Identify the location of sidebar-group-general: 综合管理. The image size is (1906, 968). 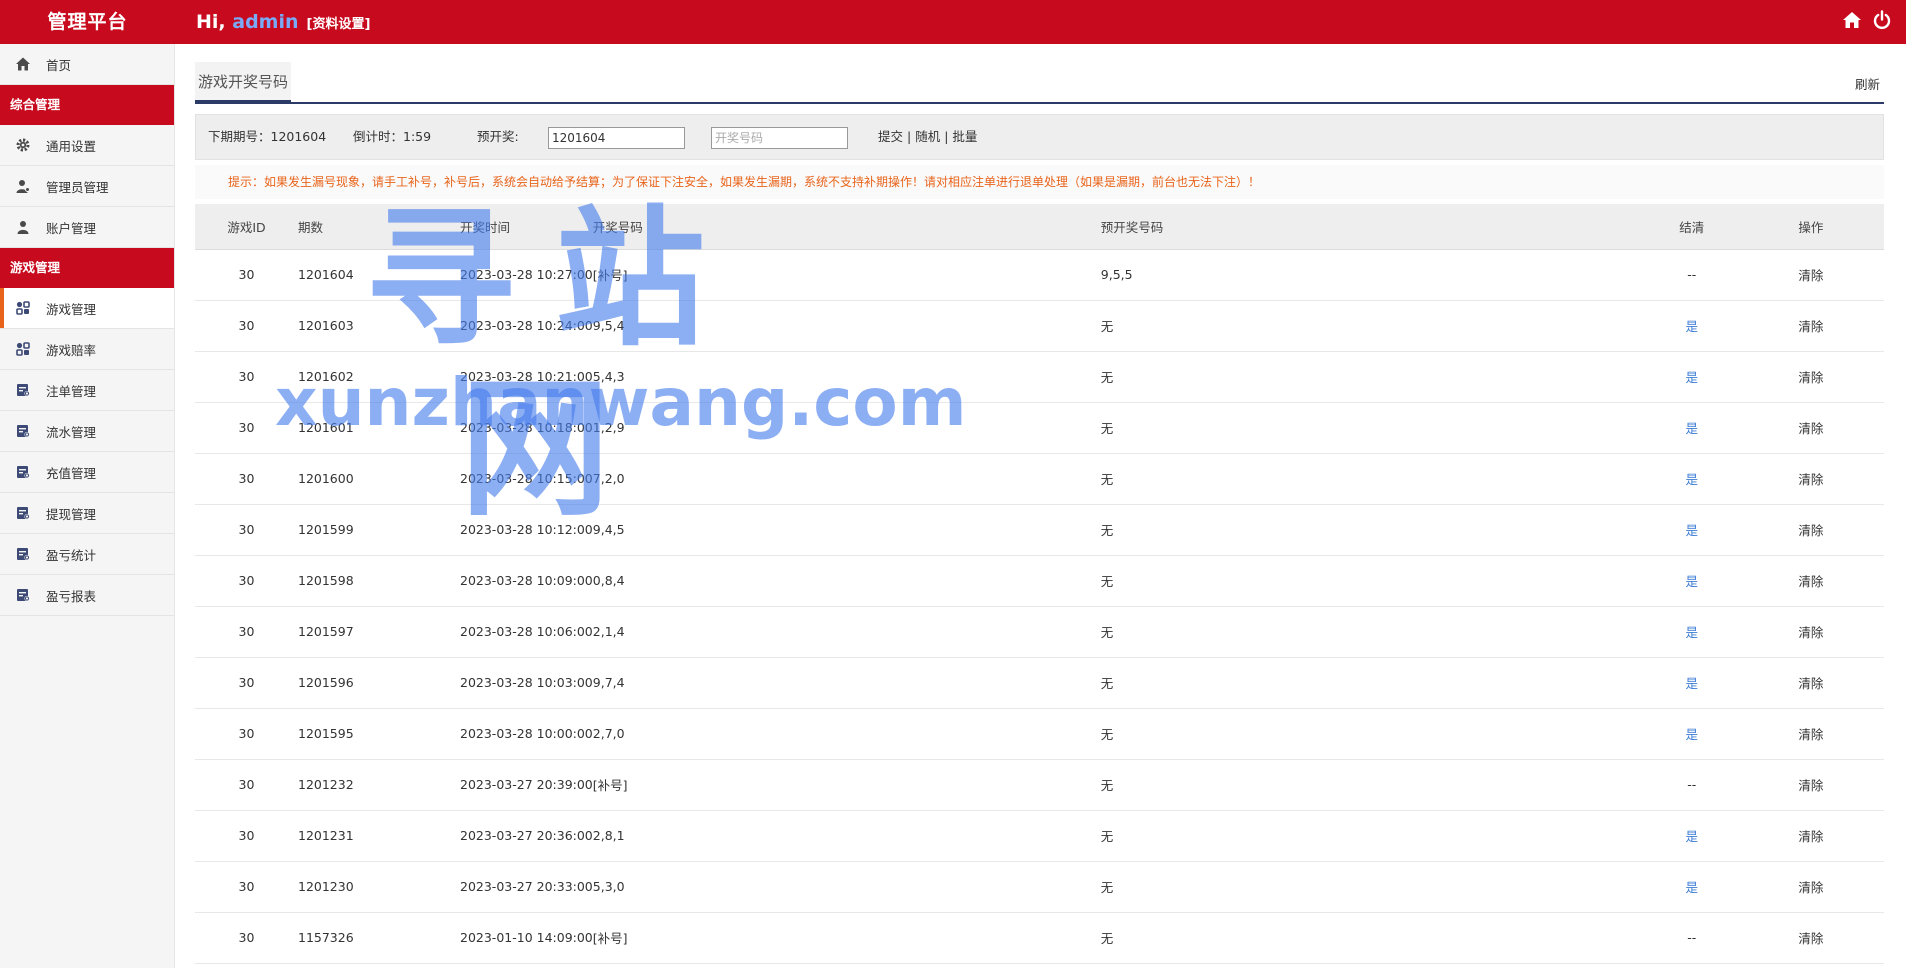
(87, 105).